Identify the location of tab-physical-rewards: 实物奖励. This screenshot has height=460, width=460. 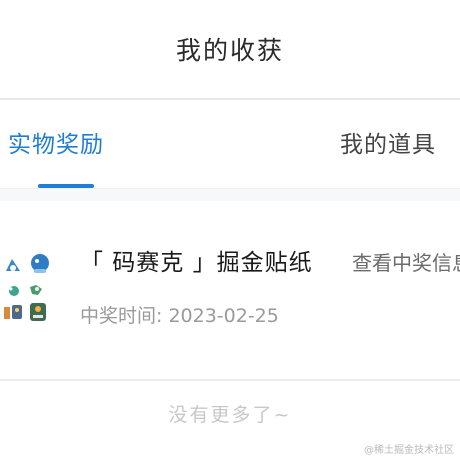
(56, 142).